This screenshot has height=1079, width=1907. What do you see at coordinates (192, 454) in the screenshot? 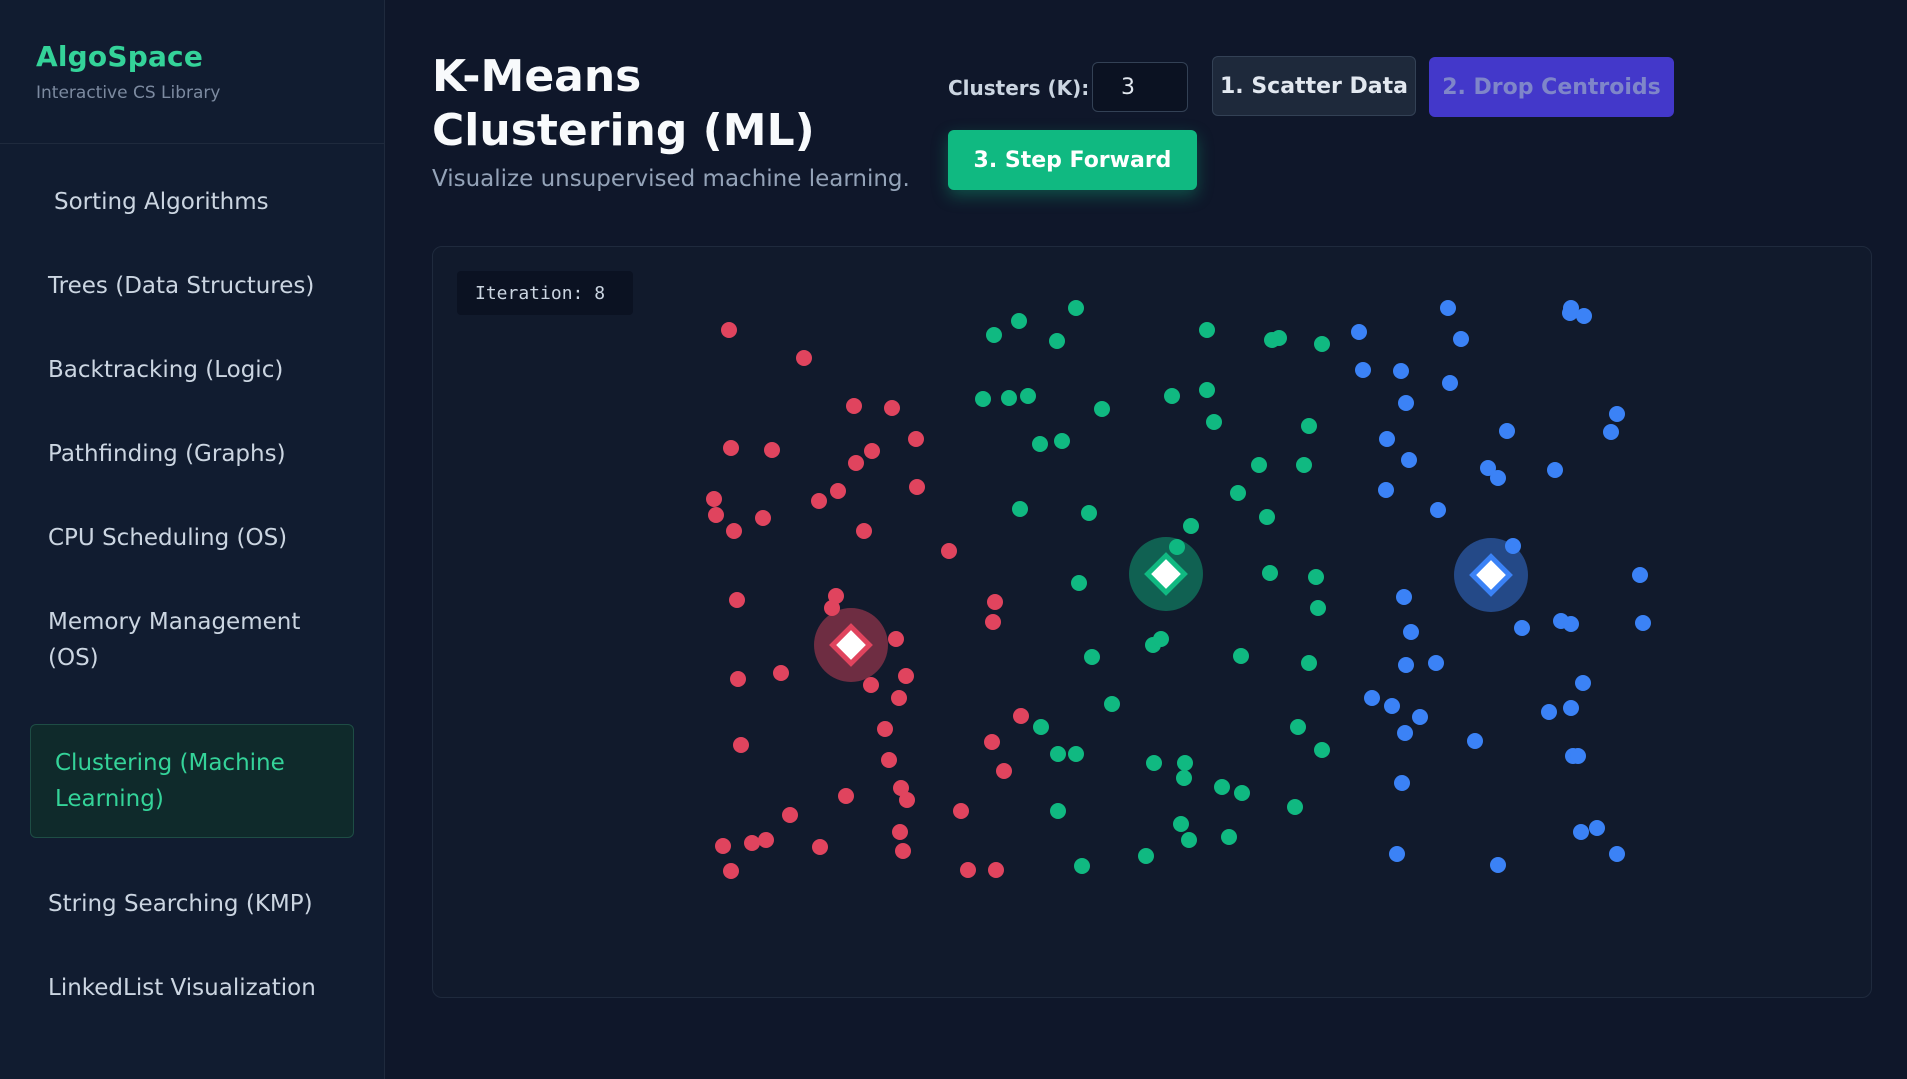
I see `sidebar-item-pathfinding: Pathfinding (Graphs)` at bounding box center [192, 454].